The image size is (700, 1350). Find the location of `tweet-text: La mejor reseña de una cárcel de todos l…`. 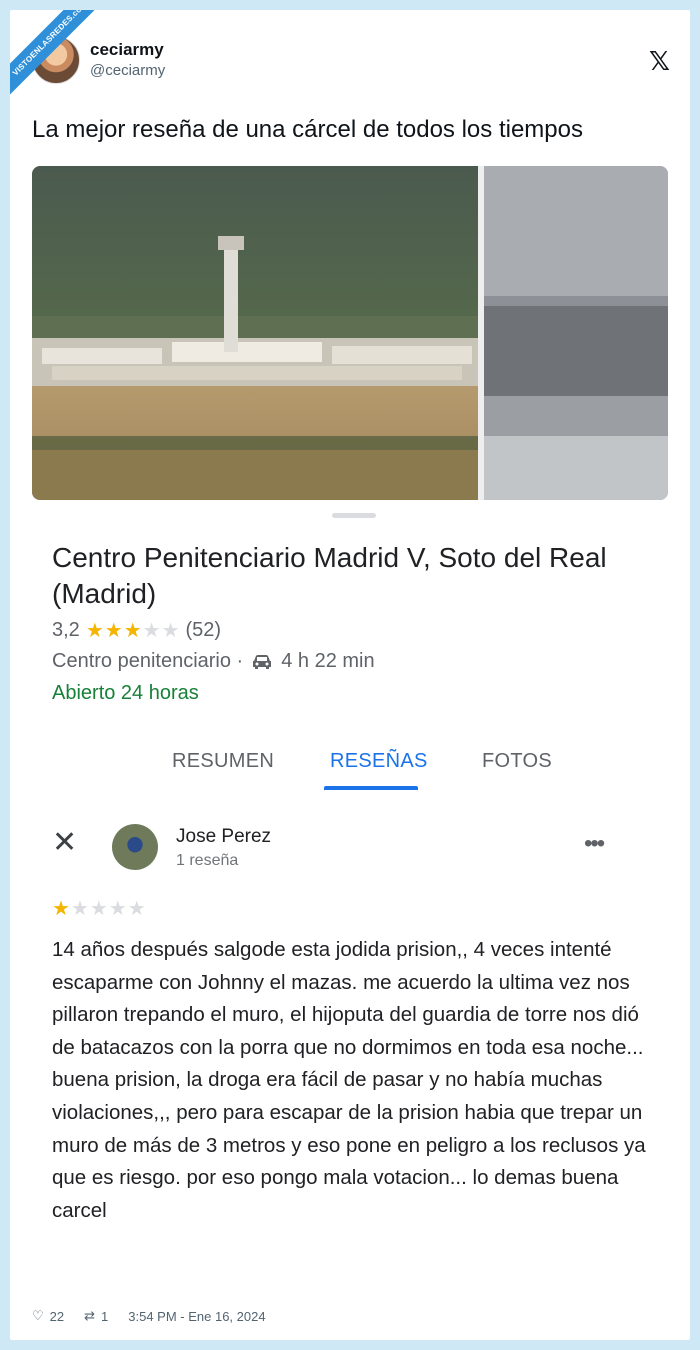

tweet-text: La mejor reseña de una cárcel de todos l… is located at coordinates (307, 129).